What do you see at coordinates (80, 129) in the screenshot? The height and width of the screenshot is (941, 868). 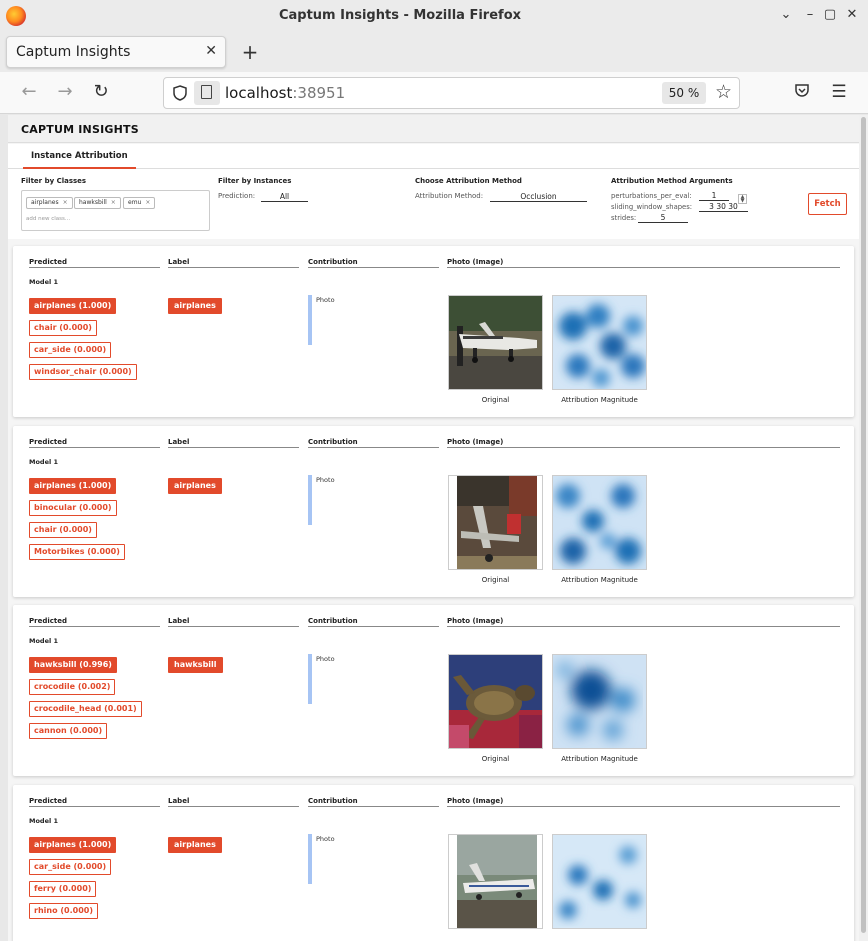 I see `app-brand: CAPTUM INSIGHTS` at bounding box center [80, 129].